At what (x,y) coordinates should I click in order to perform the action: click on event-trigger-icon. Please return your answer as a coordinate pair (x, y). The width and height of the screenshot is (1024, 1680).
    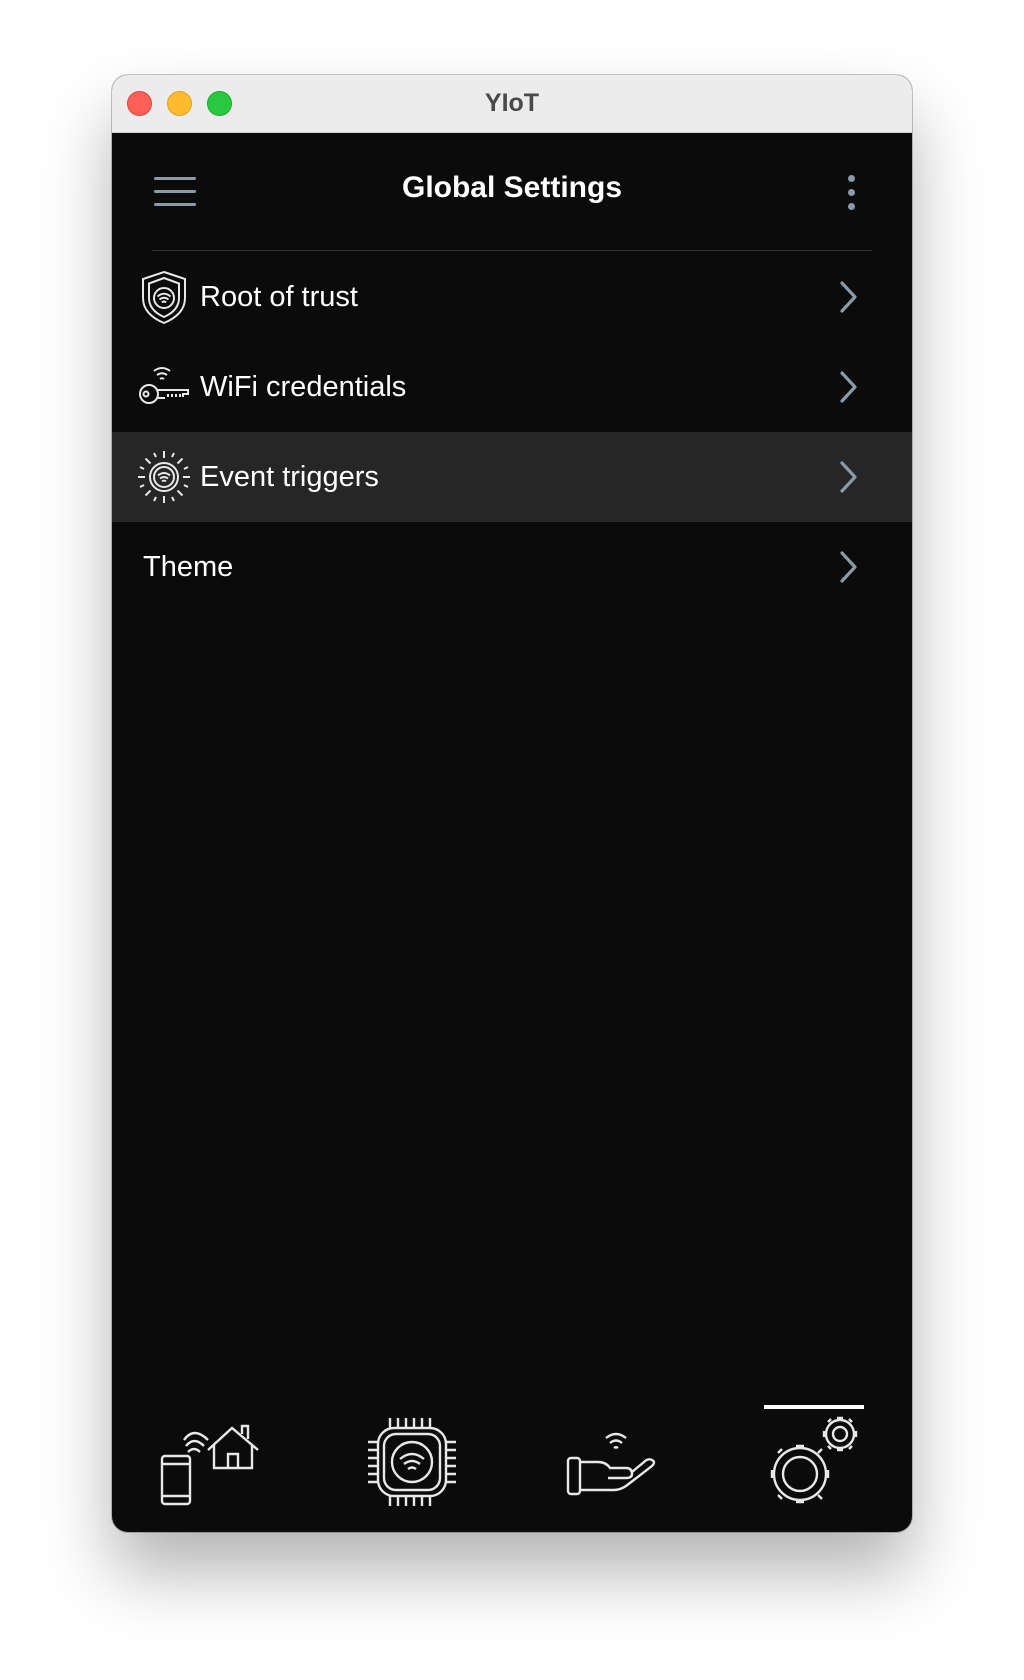
    Looking at the image, I should click on (164, 477).